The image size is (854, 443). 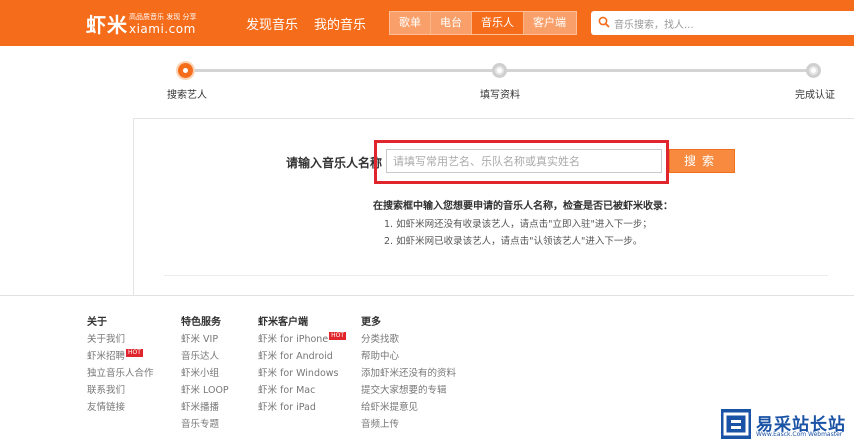 What do you see at coordinates (185, 70) in the screenshot?
I see `step-1-dot` at bounding box center [185, 70].